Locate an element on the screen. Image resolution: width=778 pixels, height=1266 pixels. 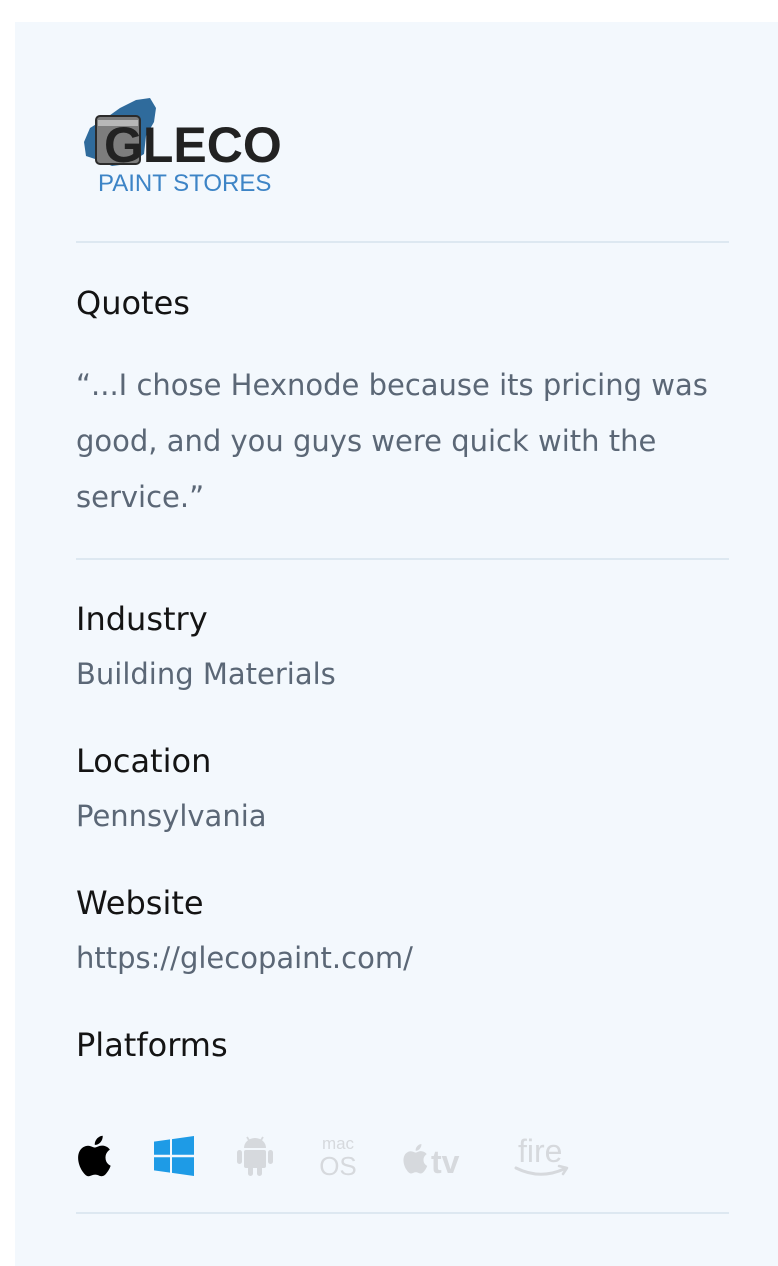
location-value: Pennsylvania is located at coordinates (171, 816).